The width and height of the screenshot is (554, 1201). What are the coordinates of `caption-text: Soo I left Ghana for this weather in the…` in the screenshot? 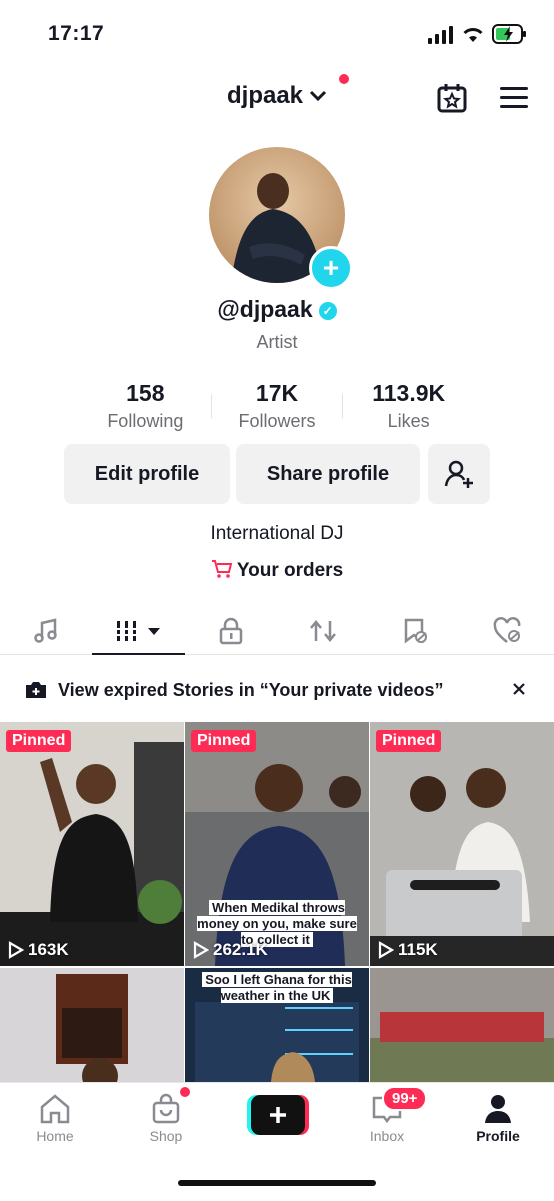 It's located at (277, 987).